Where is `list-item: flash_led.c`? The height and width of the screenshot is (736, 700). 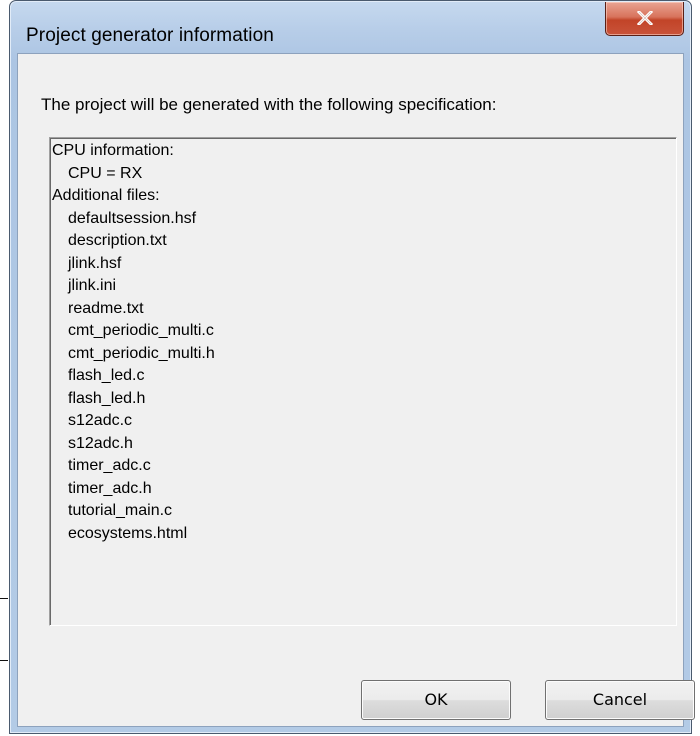
list-item: flash_led.c is located at coordinates (106, 375).